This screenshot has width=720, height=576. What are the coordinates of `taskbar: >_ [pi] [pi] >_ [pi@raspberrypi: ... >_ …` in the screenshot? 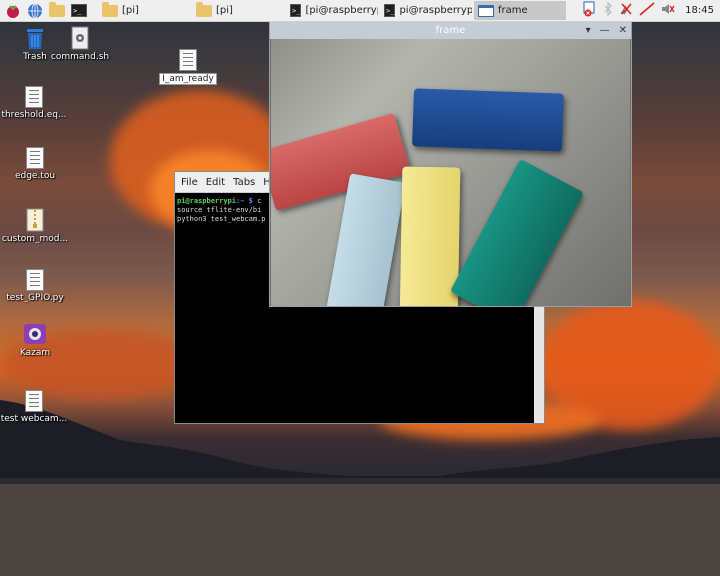 It's located at (360, 11).